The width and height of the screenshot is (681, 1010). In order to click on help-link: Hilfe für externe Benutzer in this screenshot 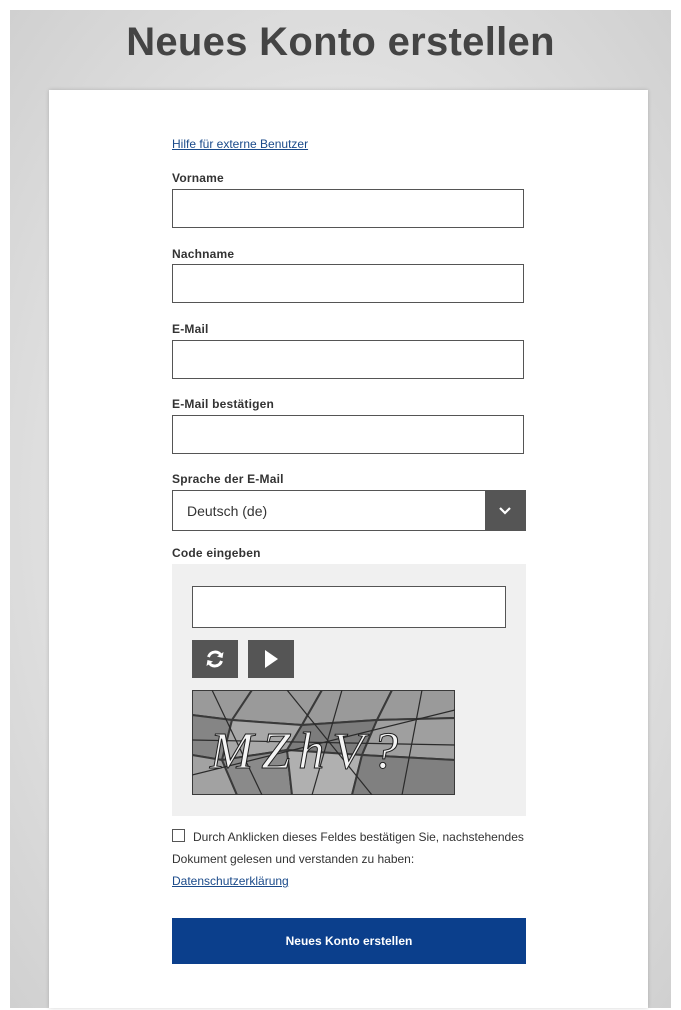, I will do `click(240, 144)`.